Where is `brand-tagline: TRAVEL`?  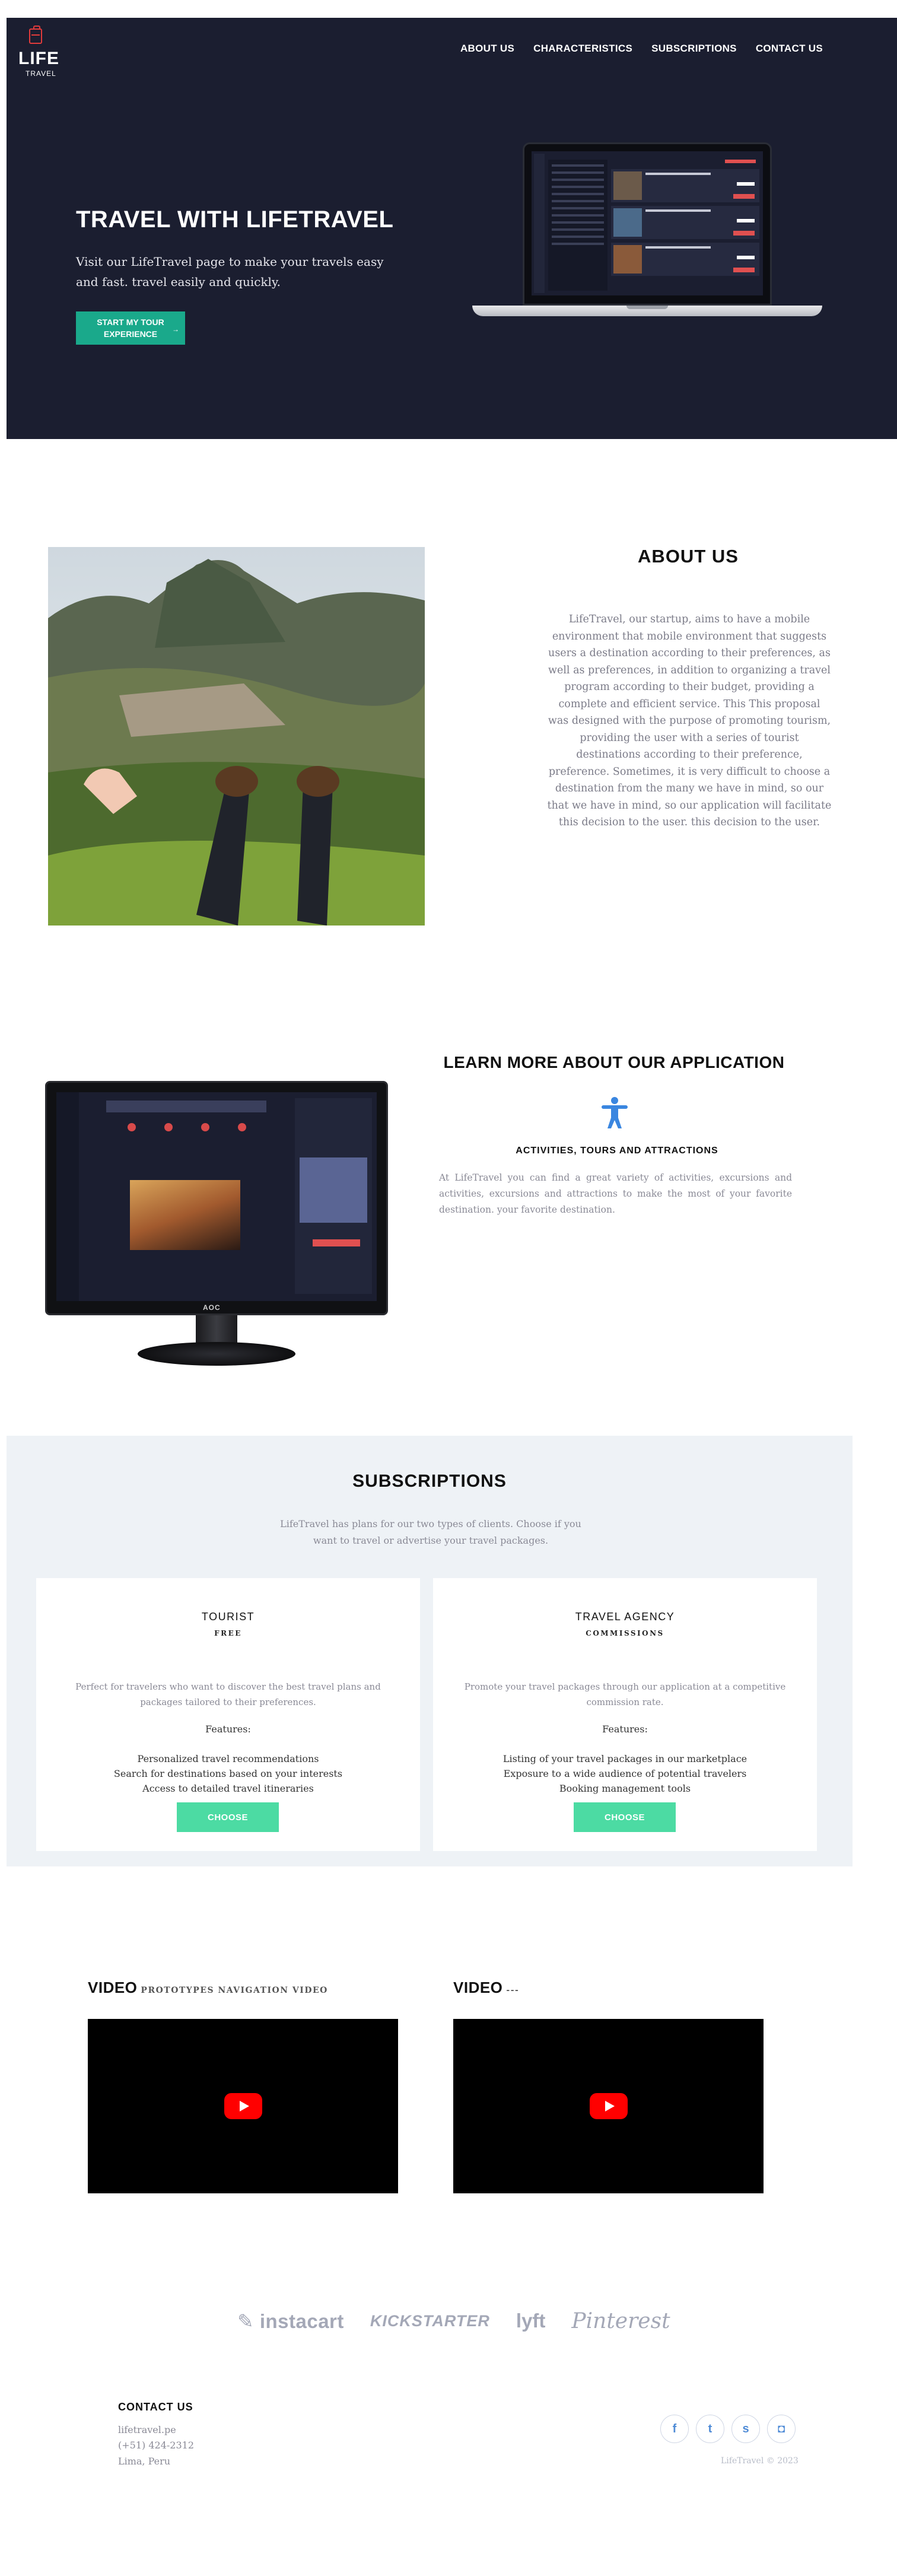
brand-tagline: TRAVEL is located at coordinates (41, 73).